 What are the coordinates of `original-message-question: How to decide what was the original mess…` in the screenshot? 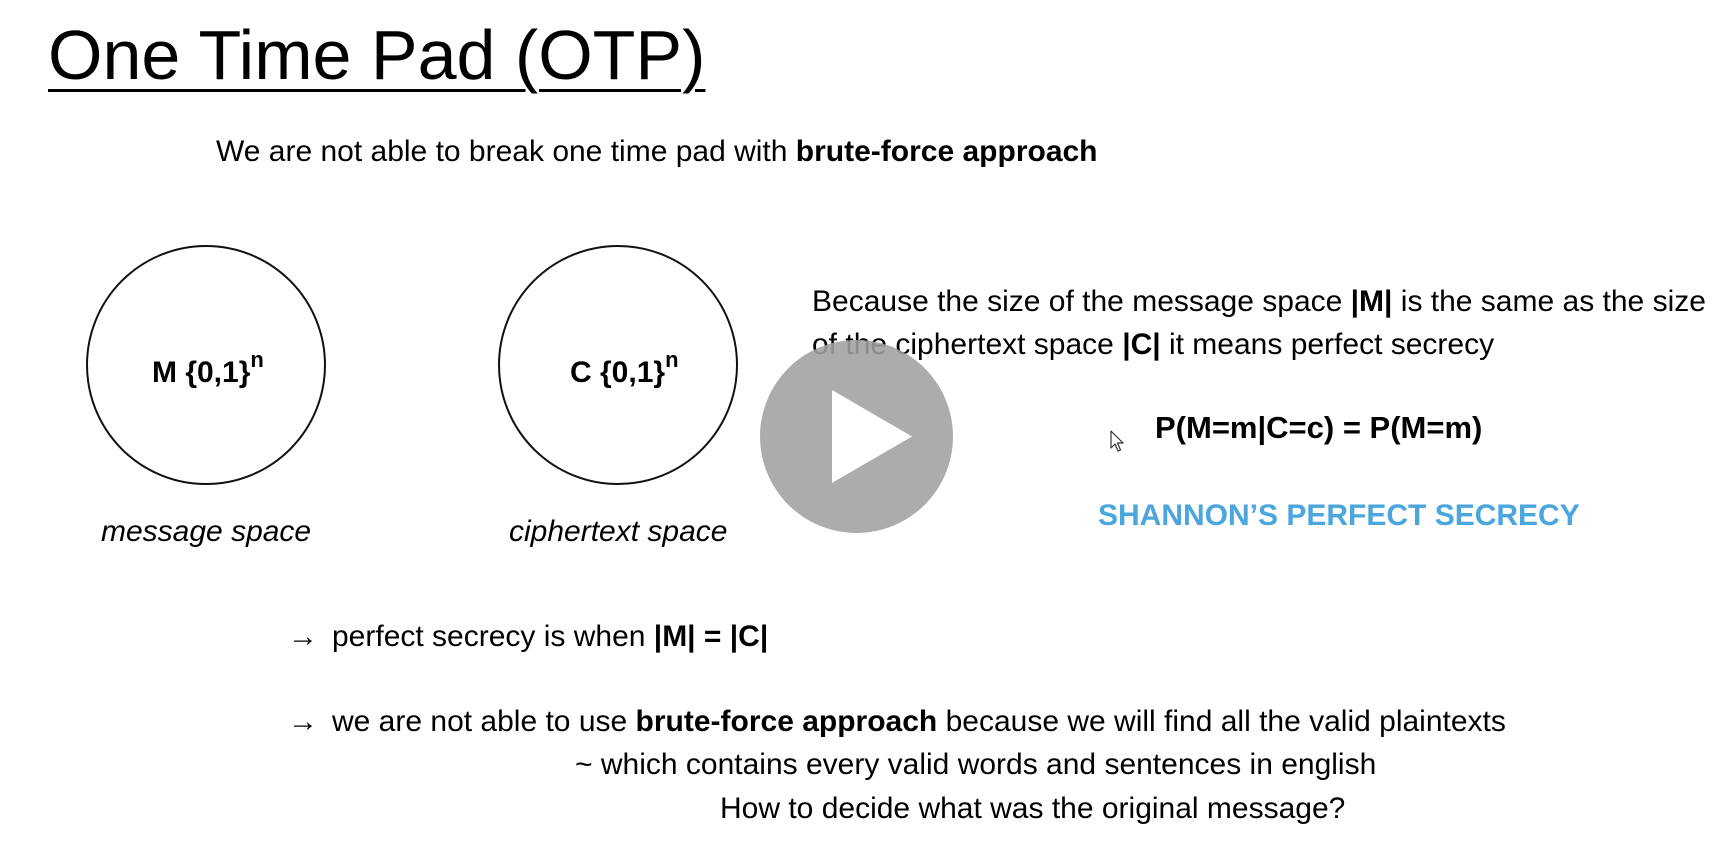 It's located at (1033, 808).